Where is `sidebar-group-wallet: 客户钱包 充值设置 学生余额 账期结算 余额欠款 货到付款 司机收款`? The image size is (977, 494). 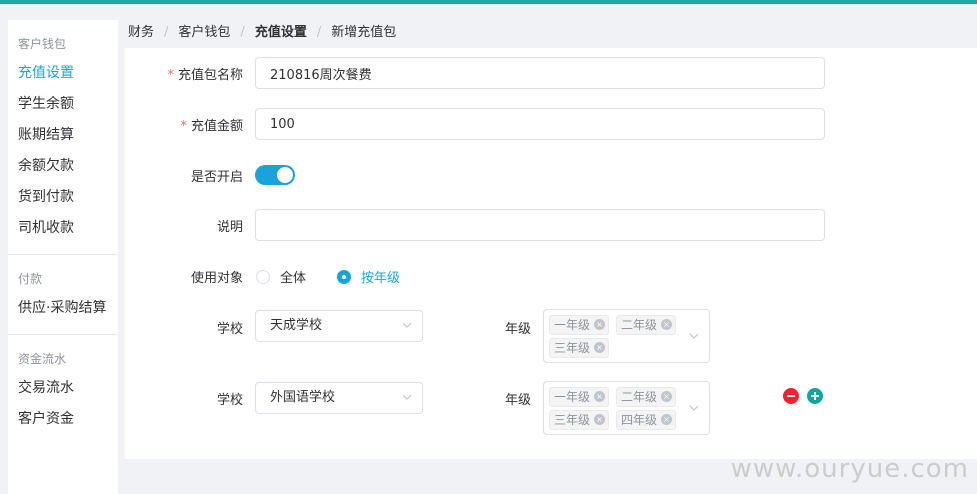 sidebar-group-wallet: 客户钱包 充值设置 学生余额 账期结算 余额欠款 货到付款 司机收款 is located at coordinates (63, 137).